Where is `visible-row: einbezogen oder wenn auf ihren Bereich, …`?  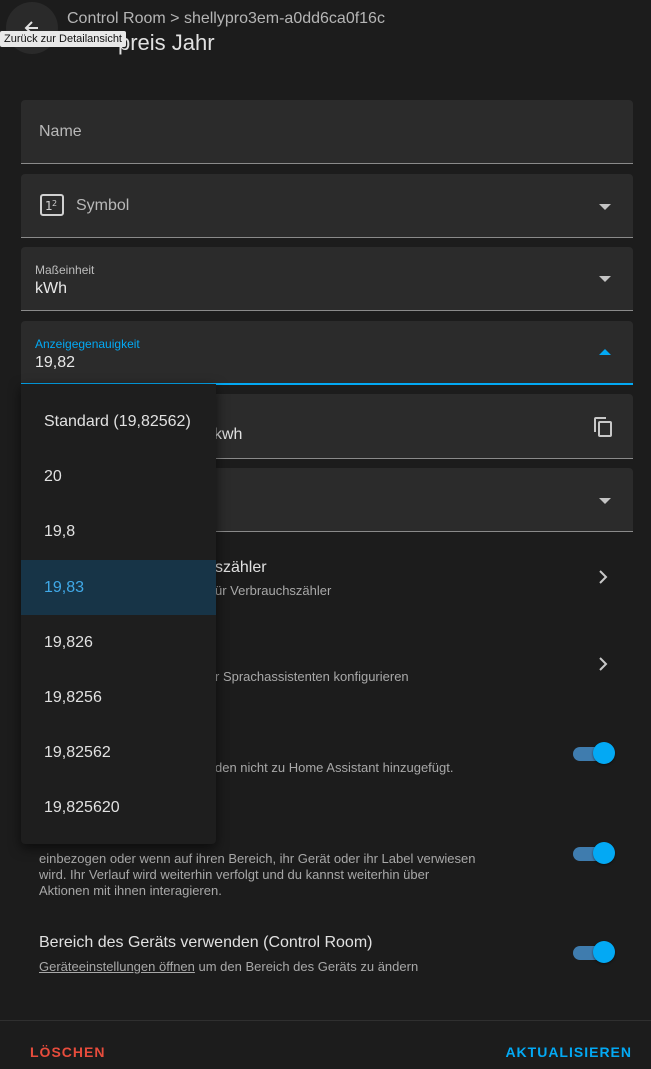
visible-row: einbezogen oder wenn auf ihren Bereich, … is located at coordinates (325, 870).